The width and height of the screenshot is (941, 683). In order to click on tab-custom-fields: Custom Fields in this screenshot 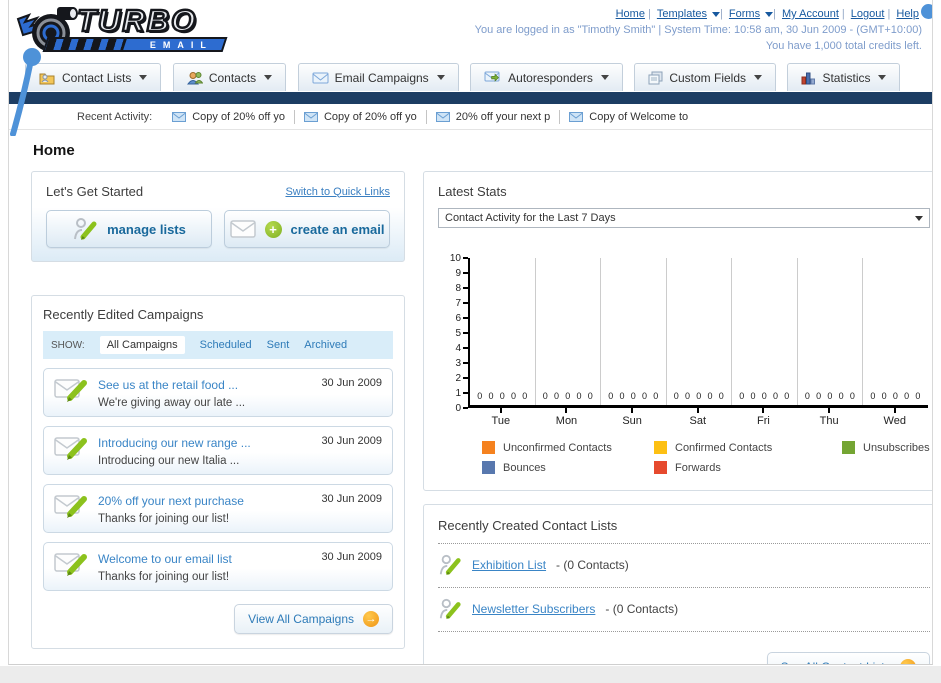, I will do `click(705, 77)`.